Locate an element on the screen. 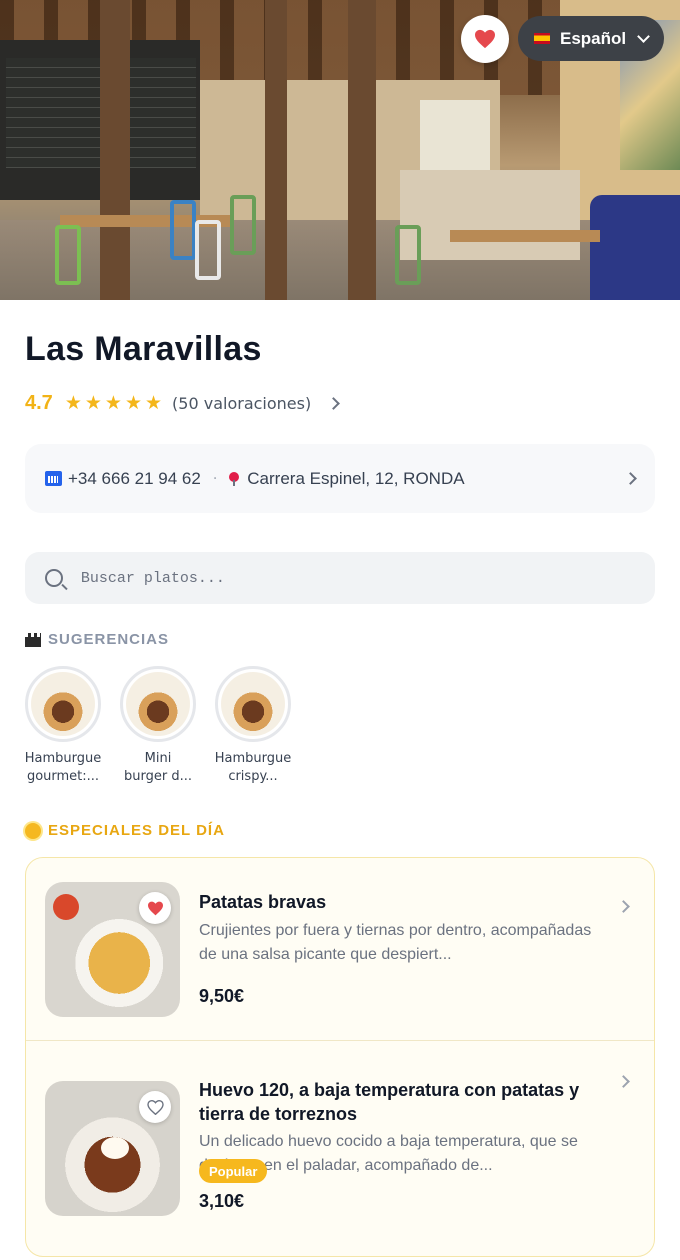 Image resolution: width=680 pixels, height=1260 pixels. phone-icon is located at coordinates (53, 478).